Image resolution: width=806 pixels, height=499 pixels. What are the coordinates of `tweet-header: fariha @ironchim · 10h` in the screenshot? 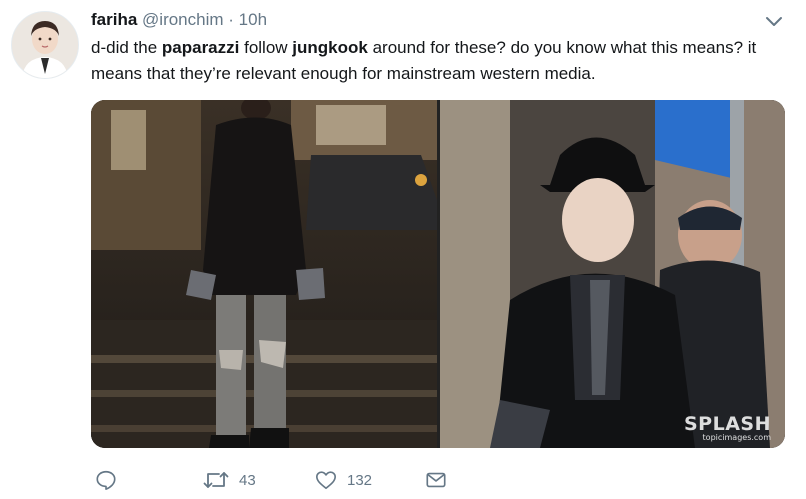 It's located at (179, 20).